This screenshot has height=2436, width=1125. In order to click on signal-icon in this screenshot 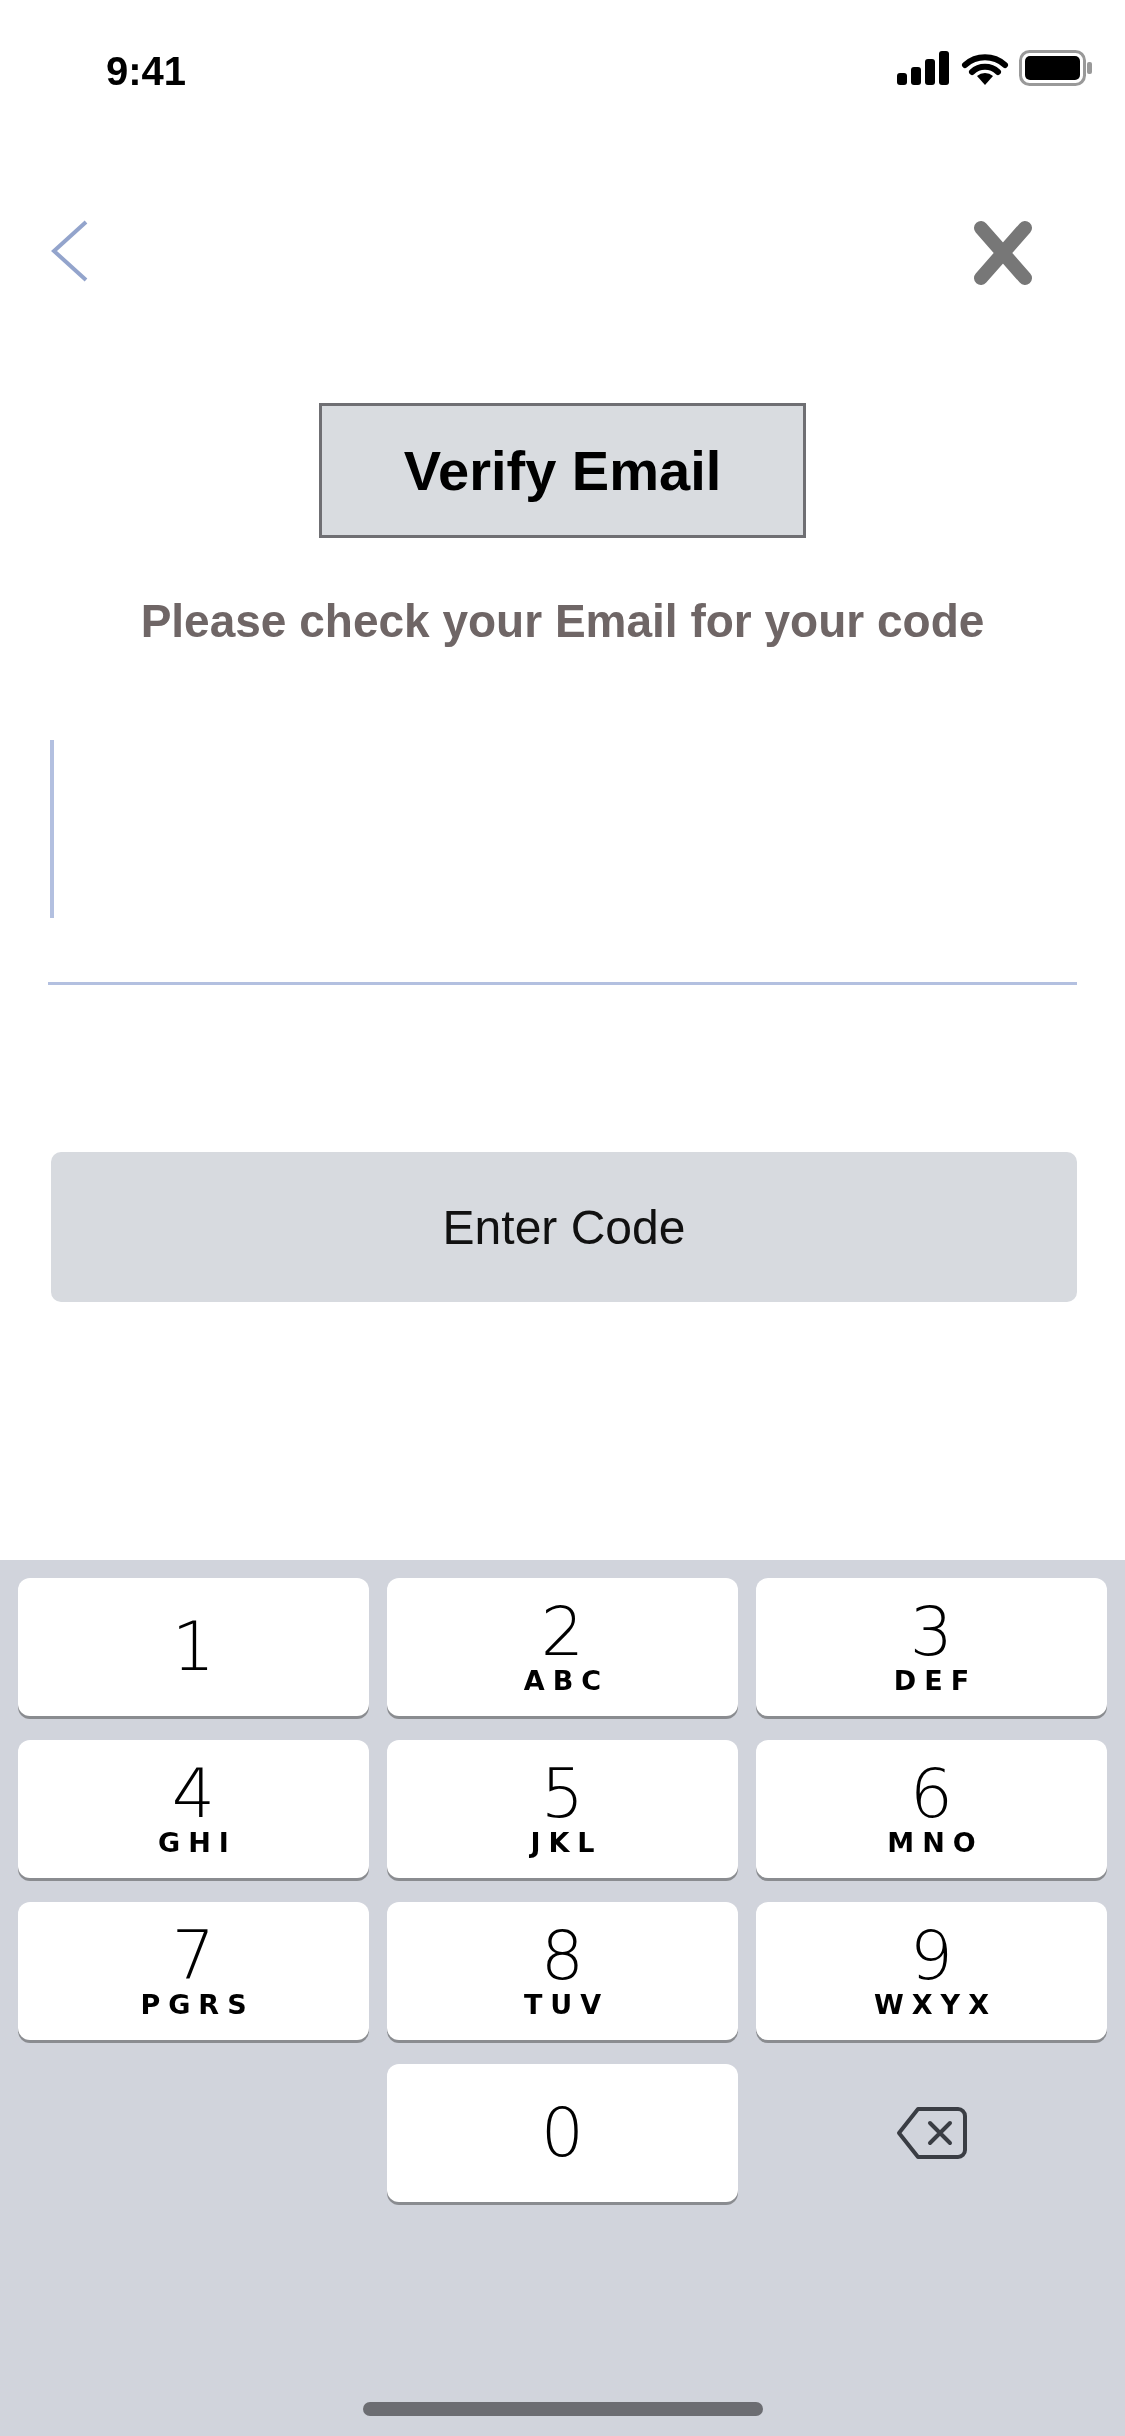, I will do `click(924, 68)`.